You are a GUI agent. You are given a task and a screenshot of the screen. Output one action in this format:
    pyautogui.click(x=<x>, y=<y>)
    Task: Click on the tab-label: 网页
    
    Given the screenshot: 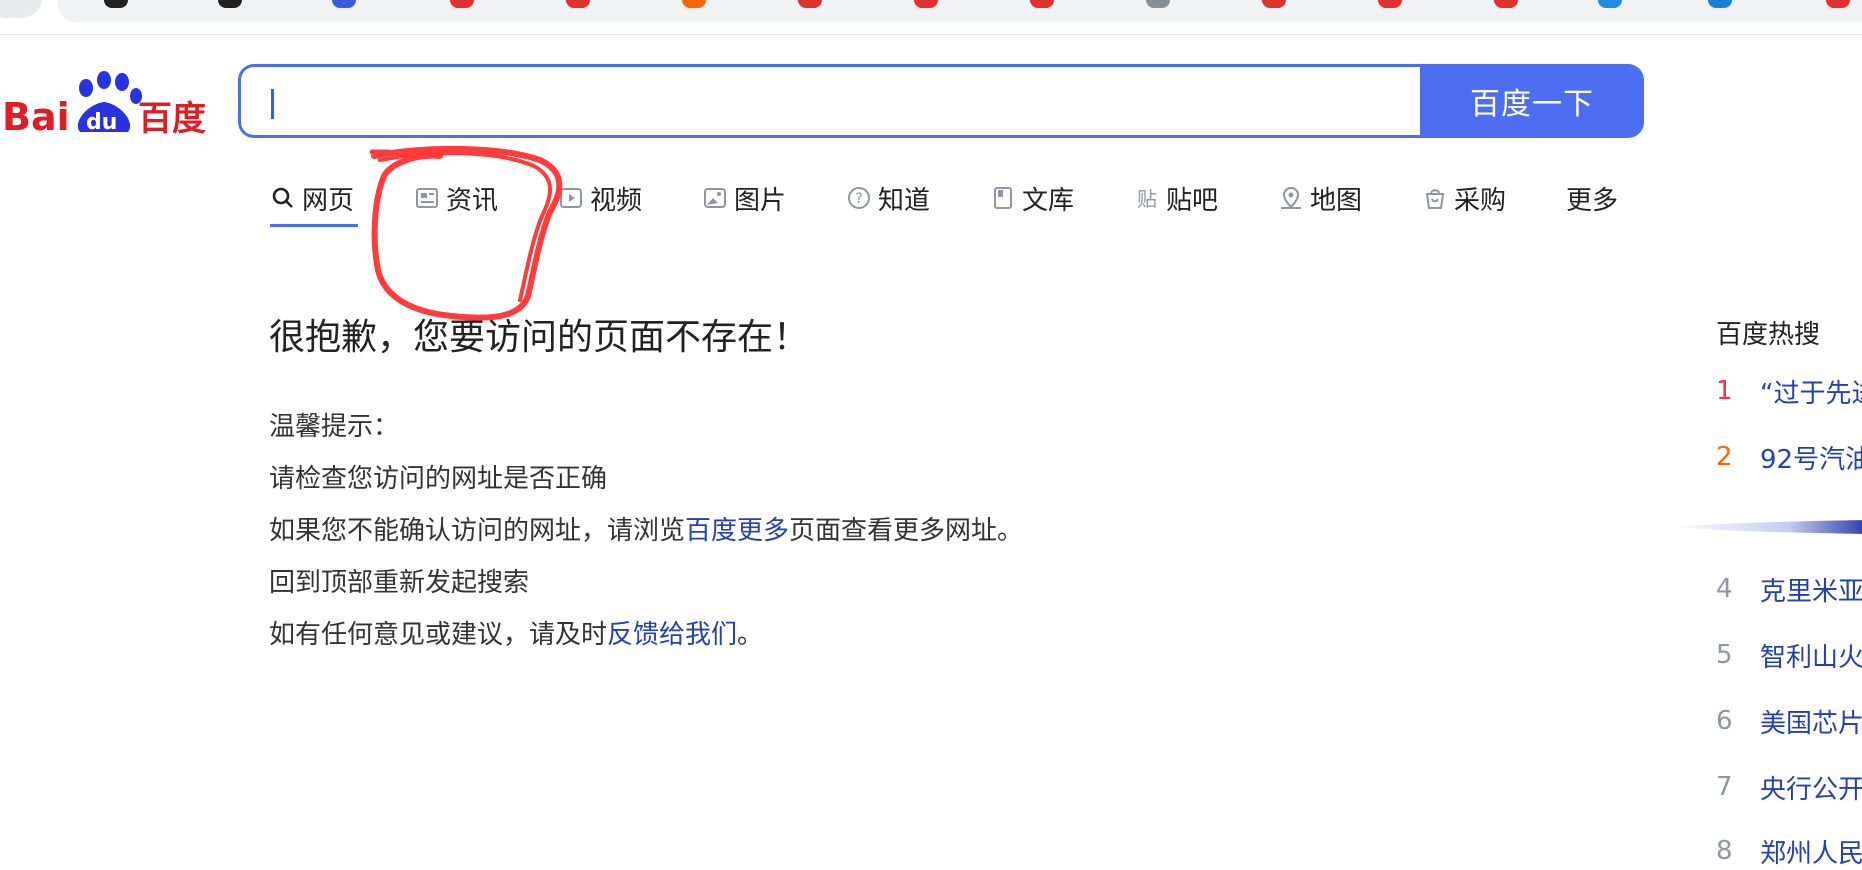 What is the action you would take?
    pyautogui.click(x=328, y=200)
    